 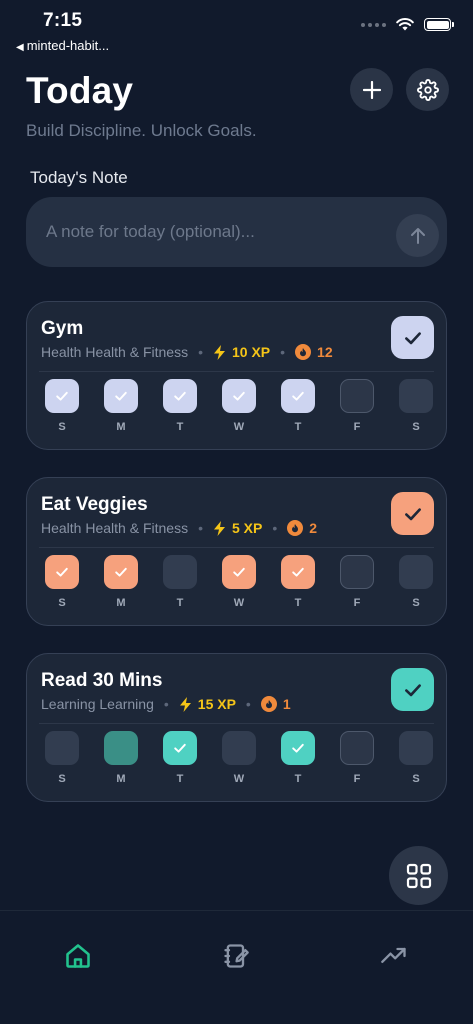 I want to click on habit-name: Read 30 Mins, so click(x=102, y=680).